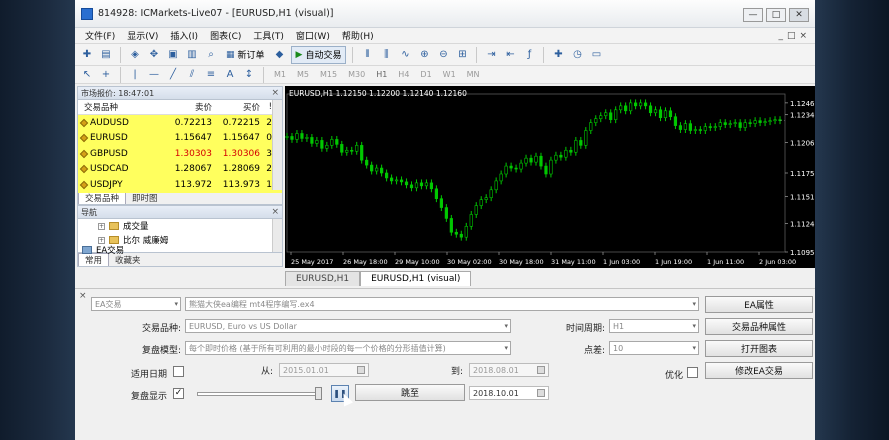 This screenshot has width=889, height=440. What do you see at coordinates (190, 240) in the screenshot?
I see `nav-item-bill-williams: + 比尔 威廉姆` at bounding box center [190, 240].